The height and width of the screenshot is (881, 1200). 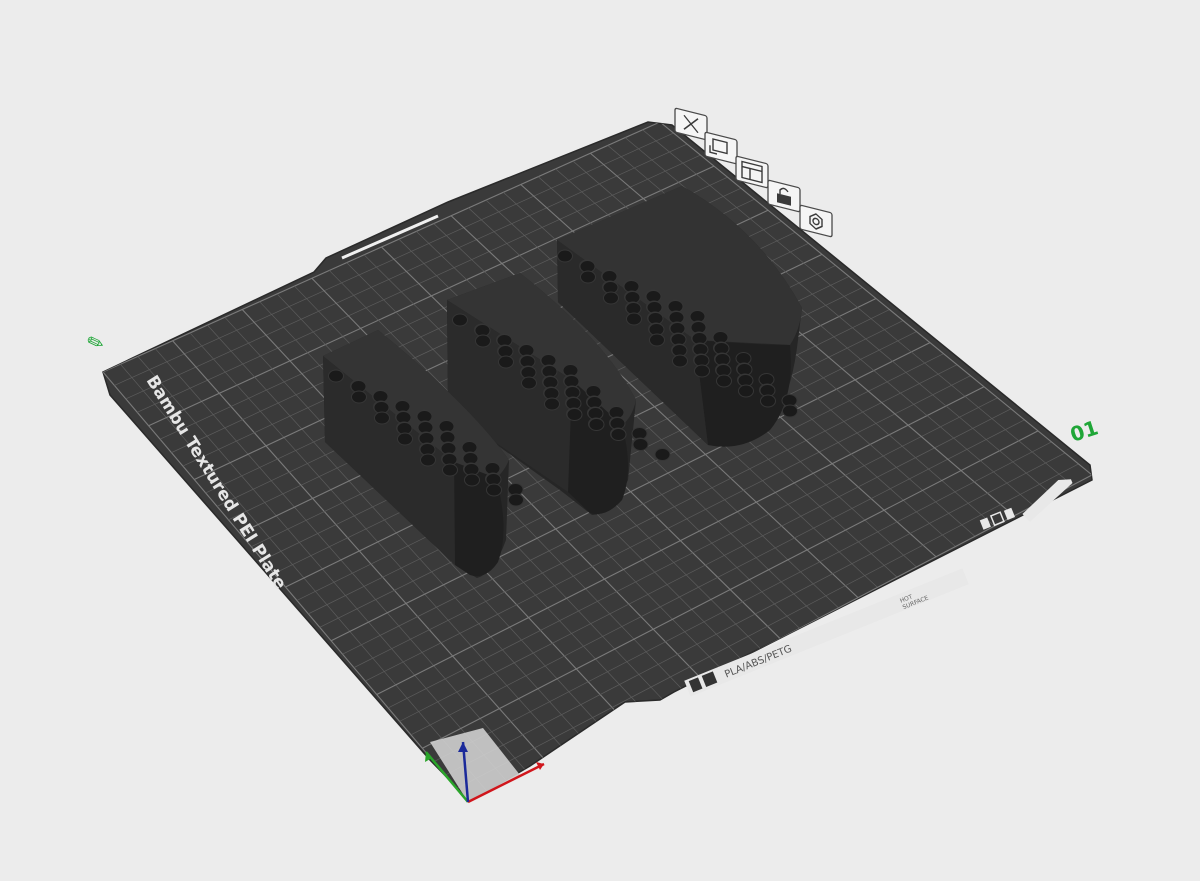 What do you see at coordinates (1084, 430) in the screenshot?
I see `plate-number: 01` at bounding box center [1084, 430].